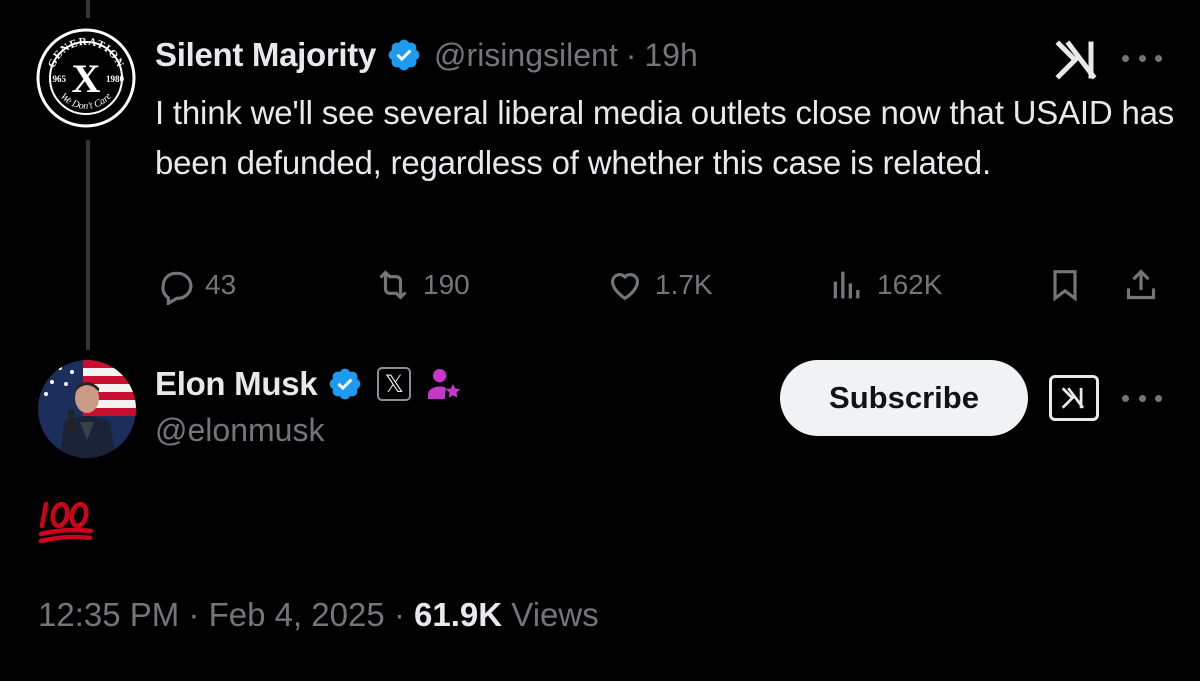 The width and height of the screenshot is (1200, 681). Describe the element at coordinates (57, 79) in the screenshot. I see `avatar-left-year: 1965` at that location.